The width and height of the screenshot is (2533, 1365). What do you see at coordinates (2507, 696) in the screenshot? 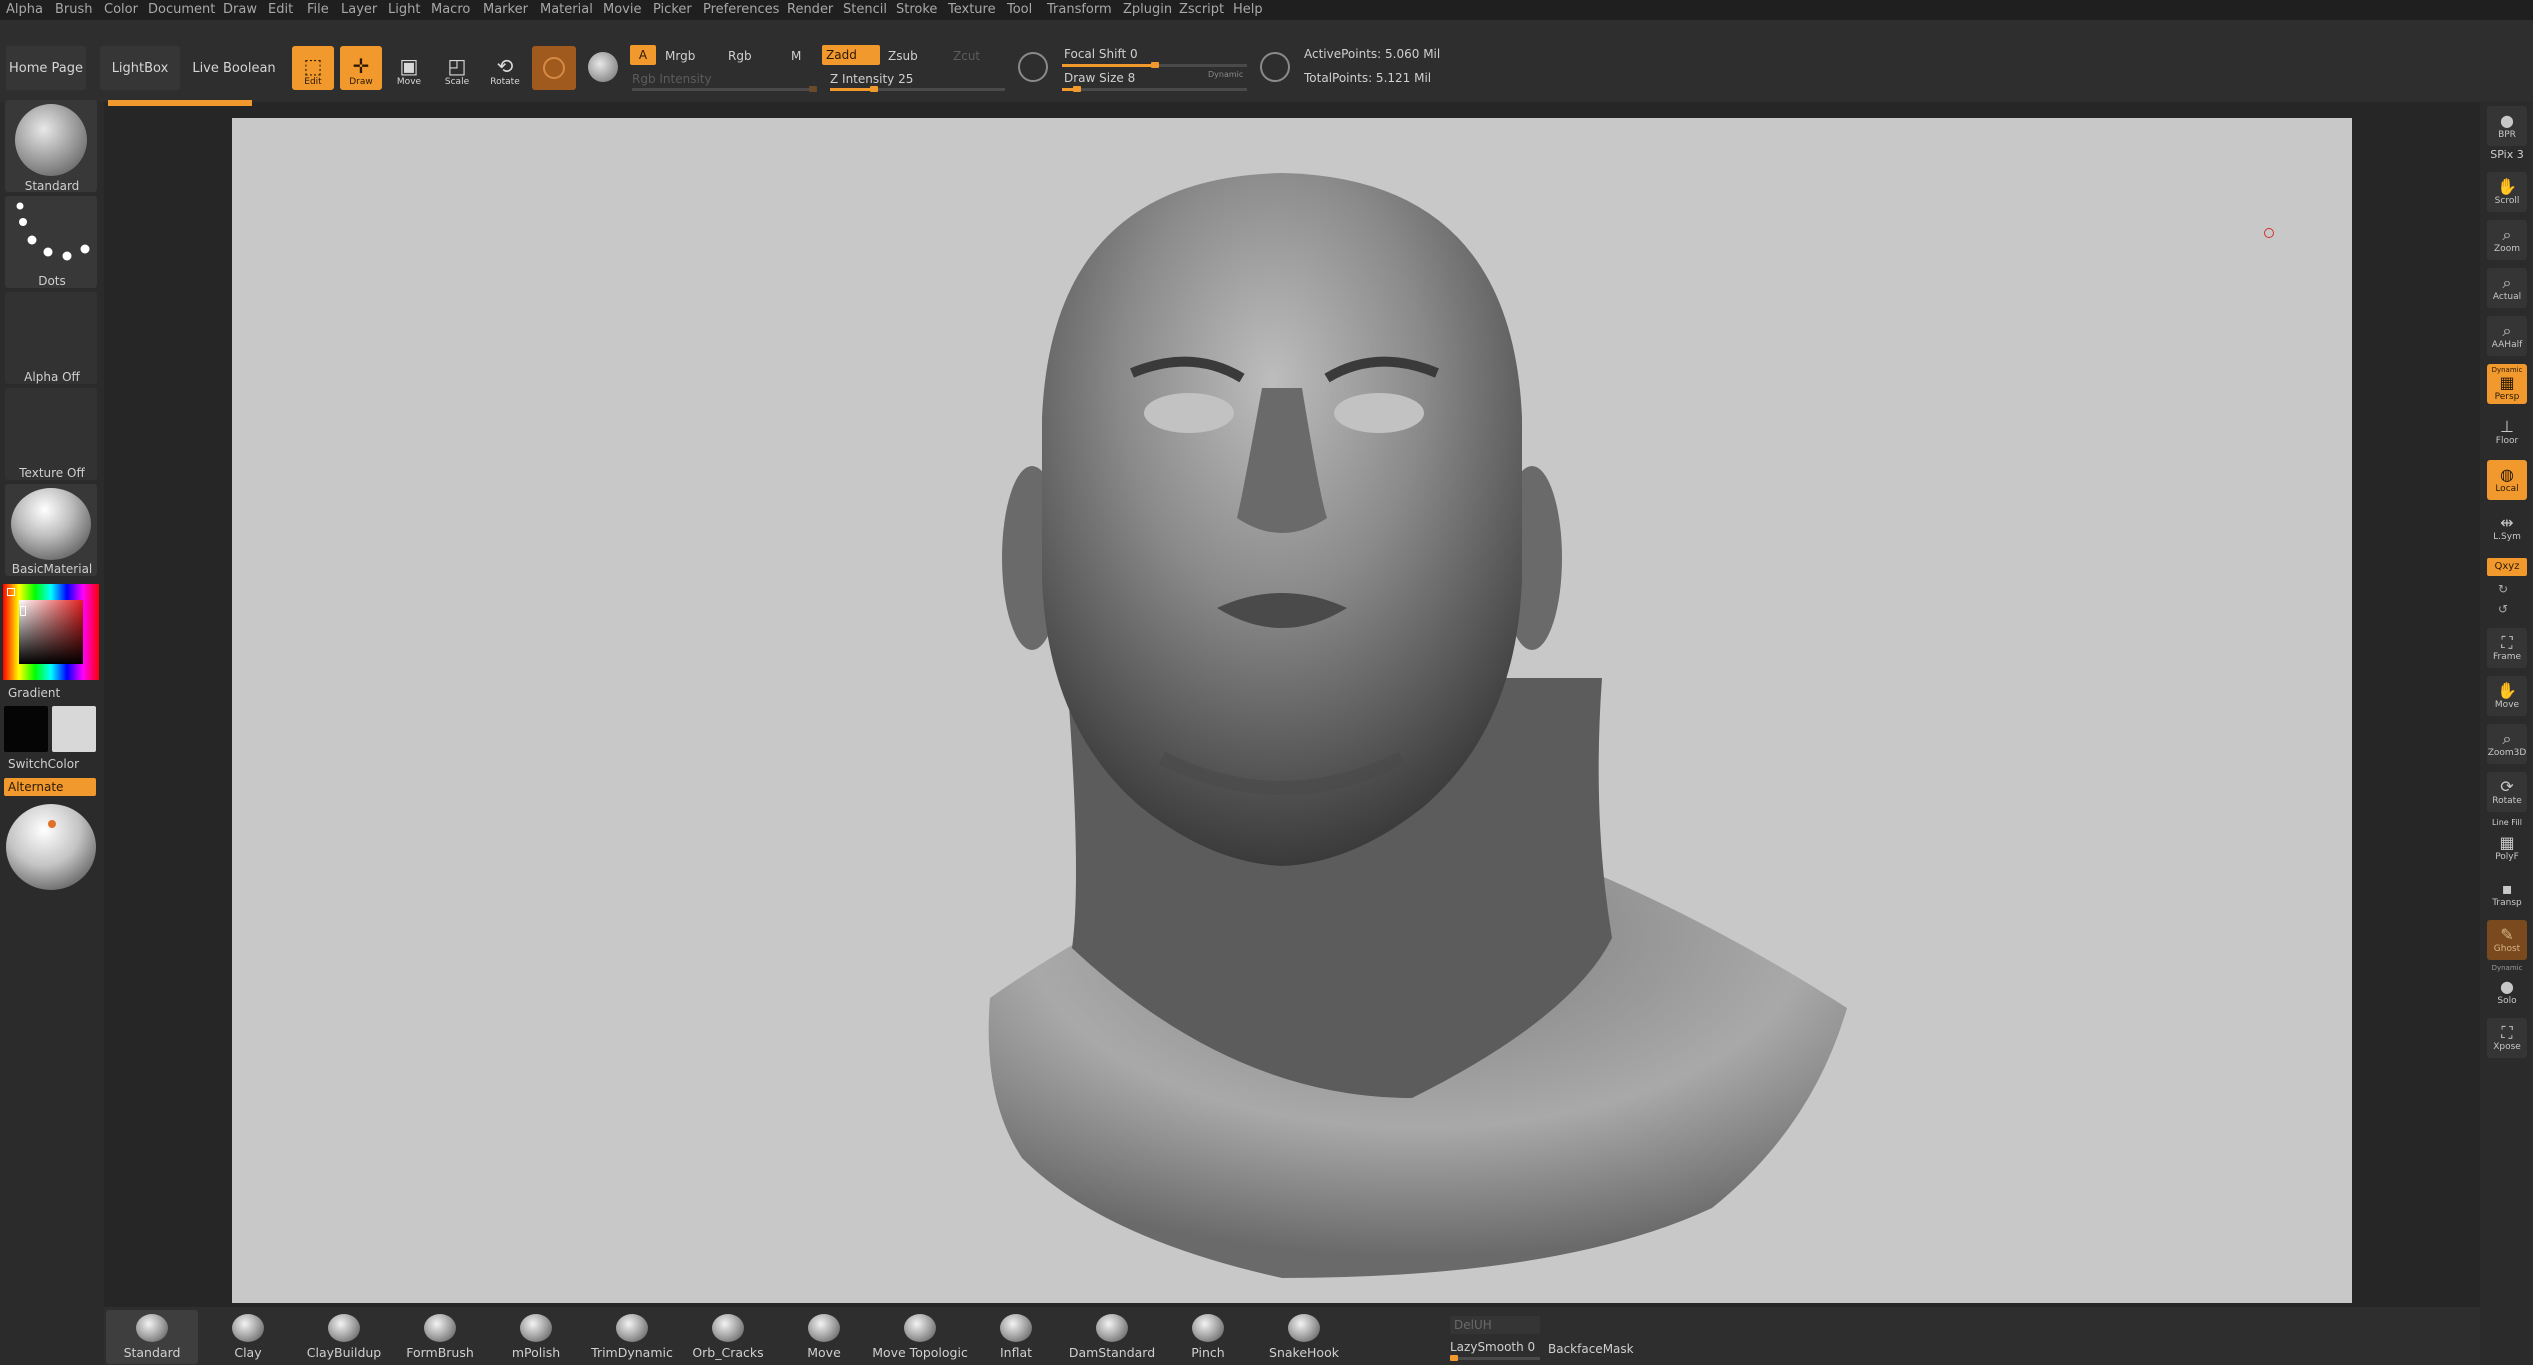
I see `move-view-button: ✋ Move` at bounding box center [2507, 696].